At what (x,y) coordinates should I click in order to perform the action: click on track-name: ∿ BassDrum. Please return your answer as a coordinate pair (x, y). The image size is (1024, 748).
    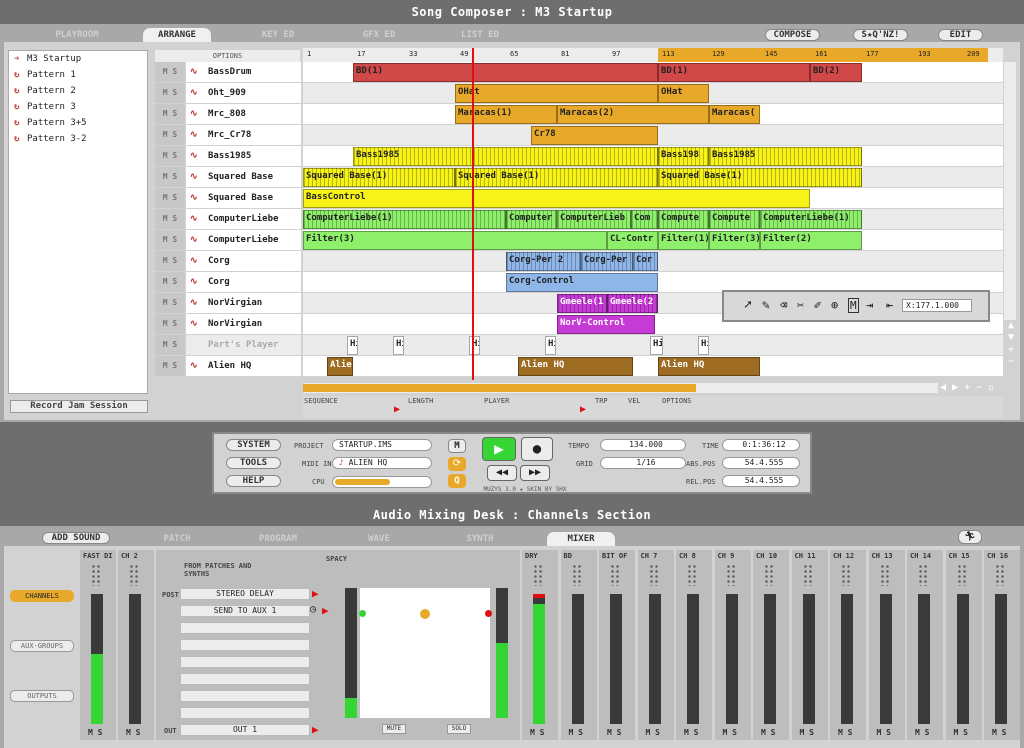
    Looking at the image, I should click on (243, 72).